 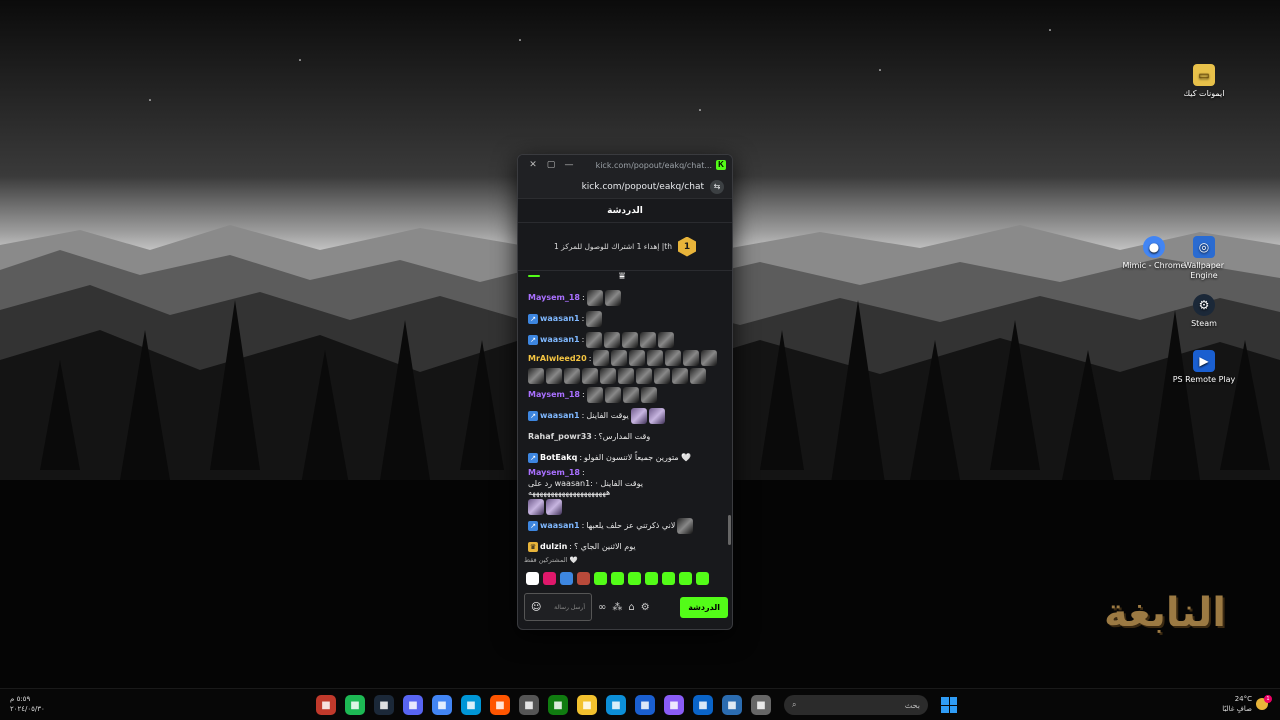 I want to click on chat-message: ↗ waasan1: لاني ذكرتني عز حلف يلعبها, so click(x=625, y=525).